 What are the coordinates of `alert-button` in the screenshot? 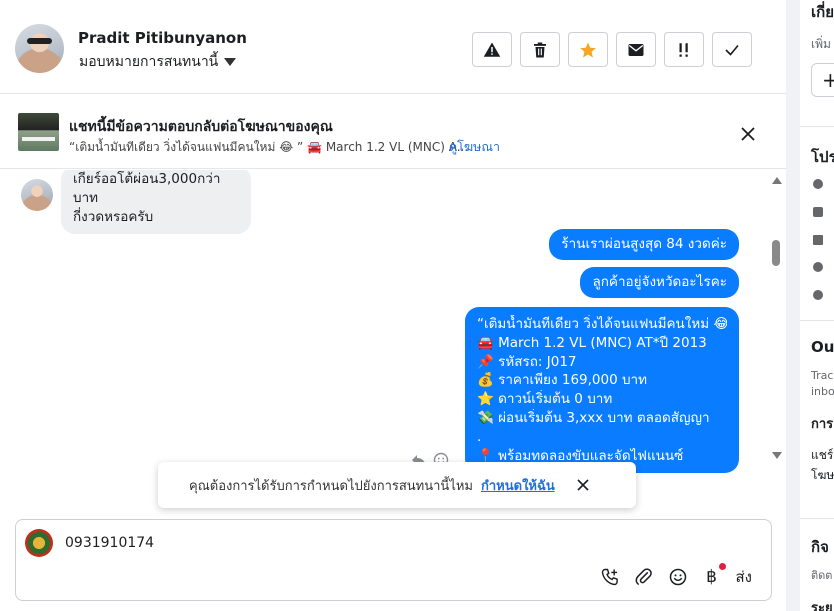 It's located at (492, 49).